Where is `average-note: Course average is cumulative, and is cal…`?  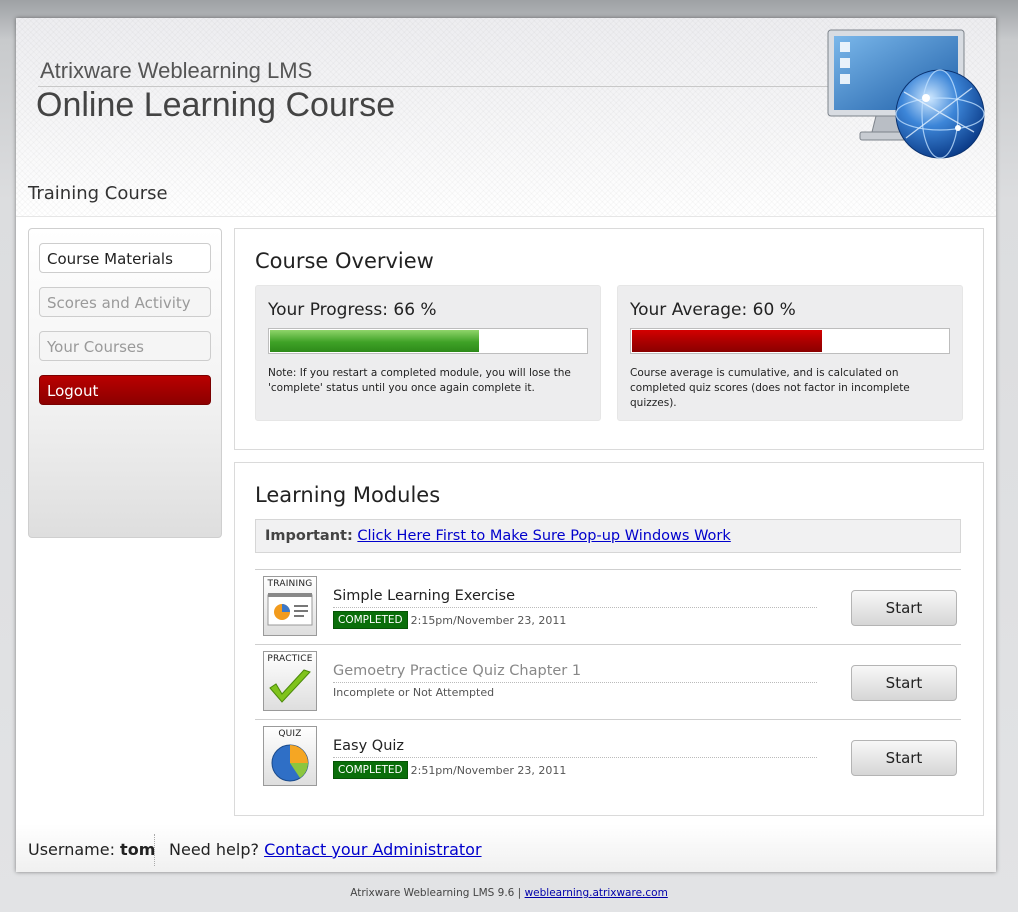
average-note: Course average is cumulative, and is cal… is located at coordinates (770, 388).